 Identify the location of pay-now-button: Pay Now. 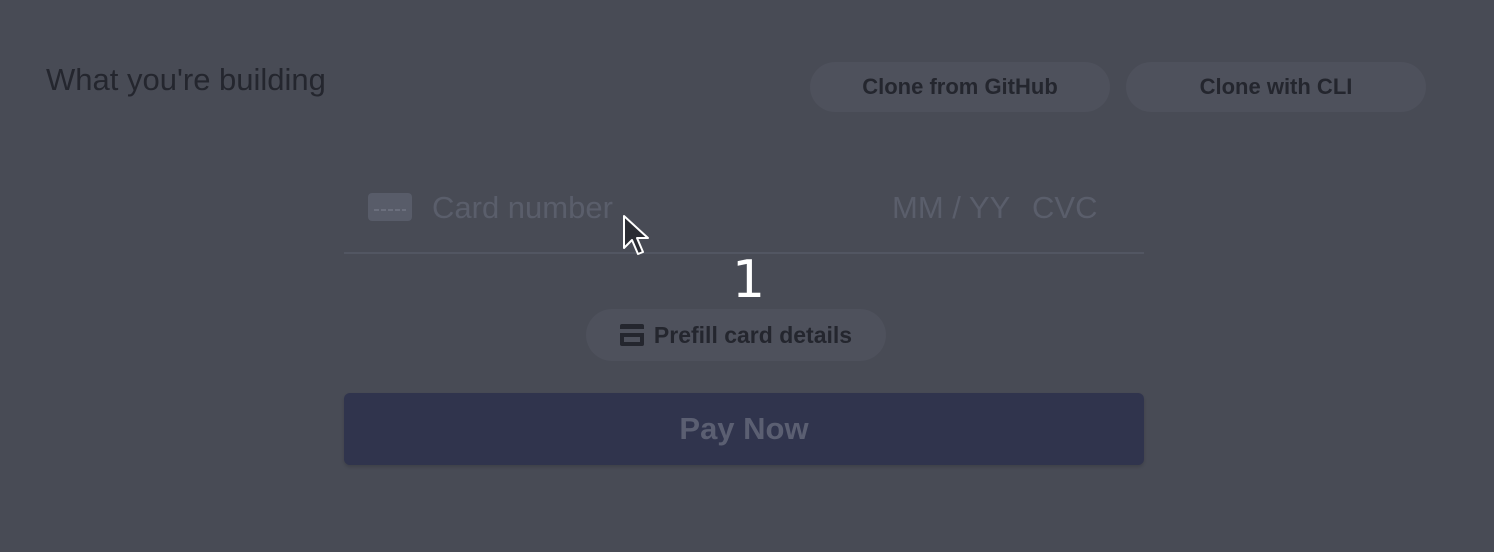
(744, 429).